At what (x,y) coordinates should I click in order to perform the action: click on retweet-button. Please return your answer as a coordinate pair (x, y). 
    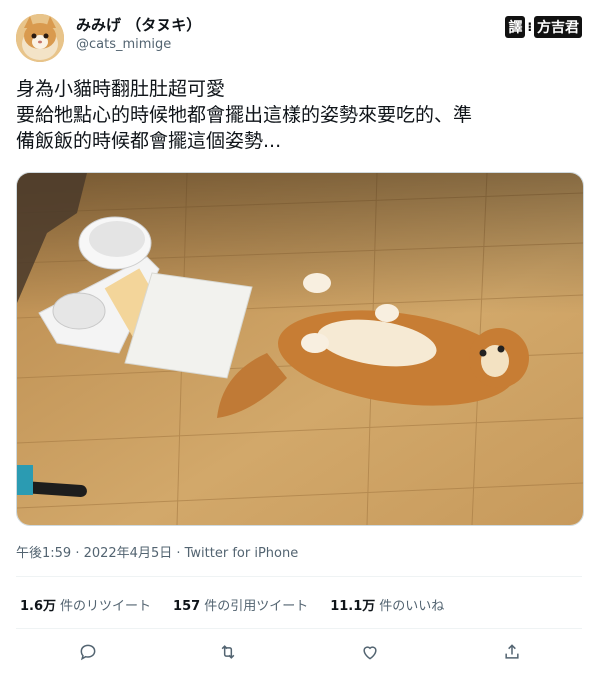
    Looking at the image, I should click on (228, 652).